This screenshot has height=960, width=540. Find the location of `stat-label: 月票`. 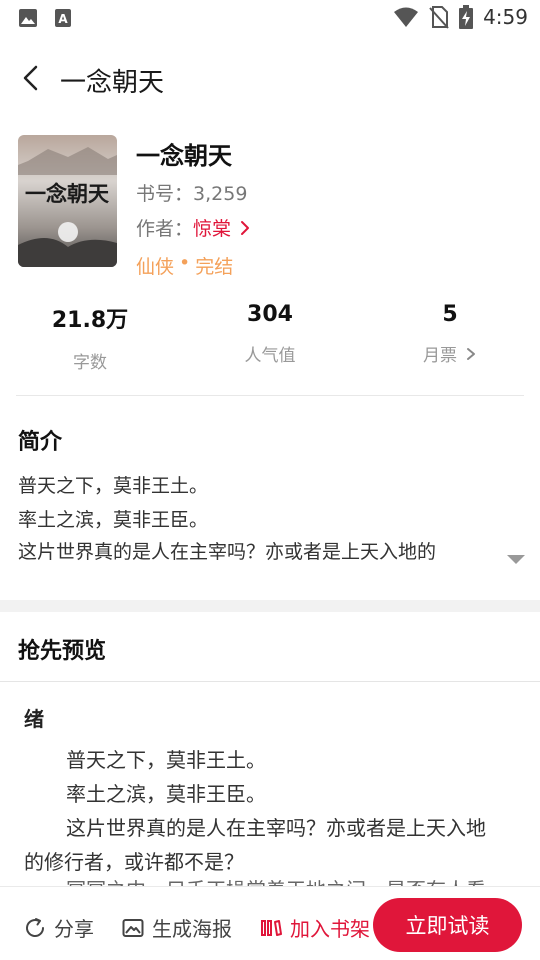

stat-label: 月票 is located at coordinates (440, 356).